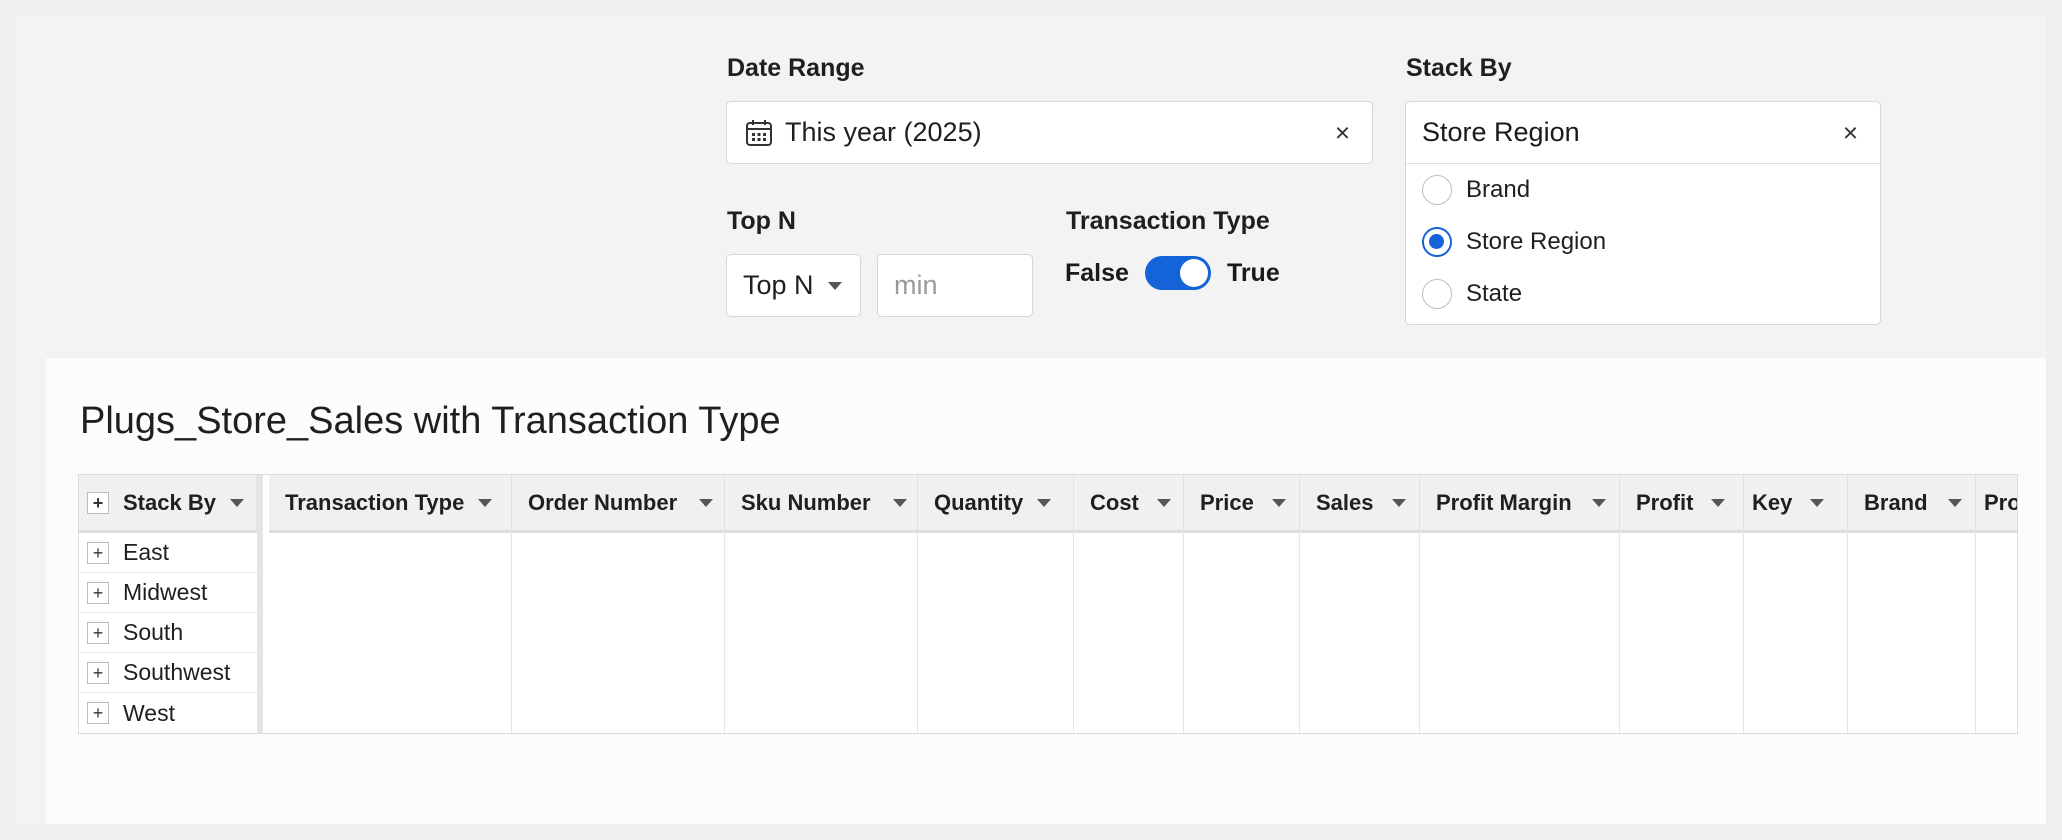 The image size is (2062, 840). Describe the element at coordinates (955, 285) in the screenshot. I see `top-n-min-input: min` at that location.